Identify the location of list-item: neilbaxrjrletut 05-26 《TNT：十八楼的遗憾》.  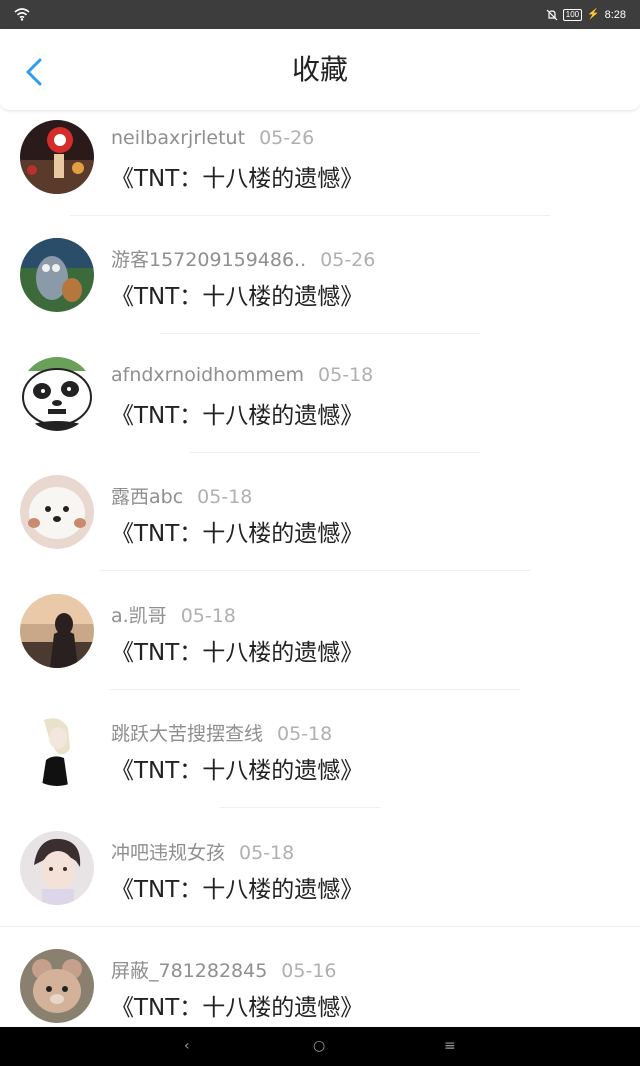
(320, 170).